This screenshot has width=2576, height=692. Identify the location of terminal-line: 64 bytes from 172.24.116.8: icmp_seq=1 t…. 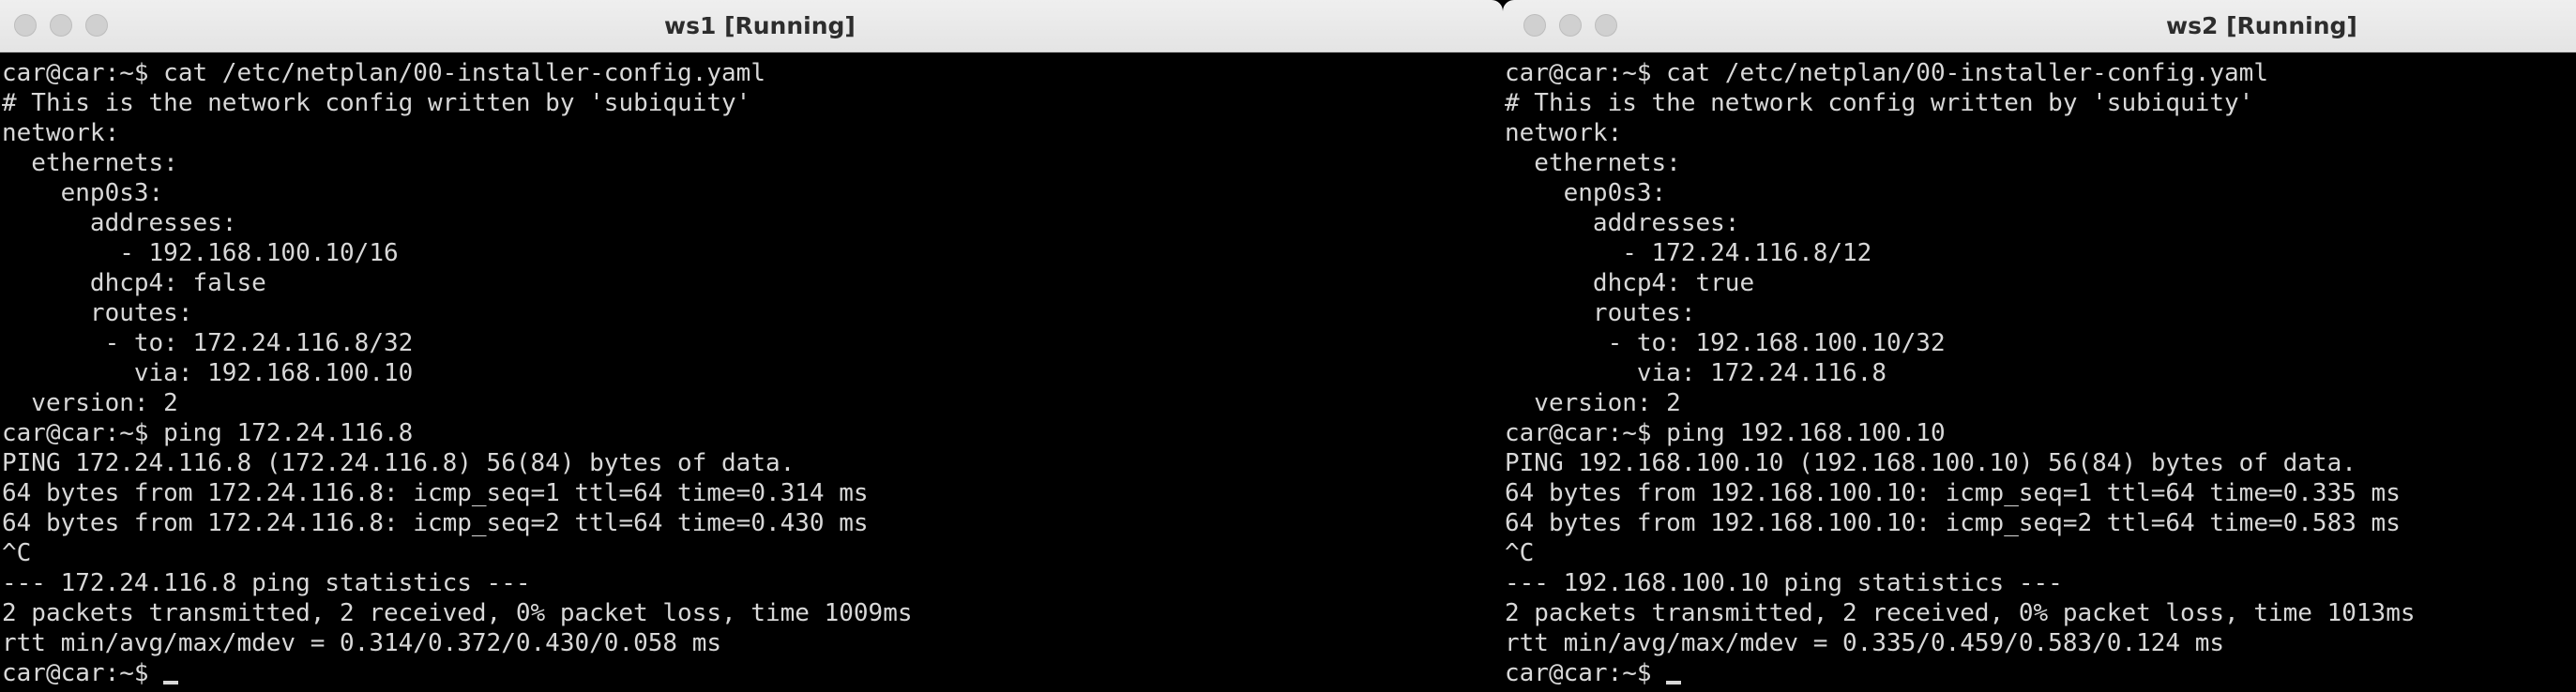
(436, 493).